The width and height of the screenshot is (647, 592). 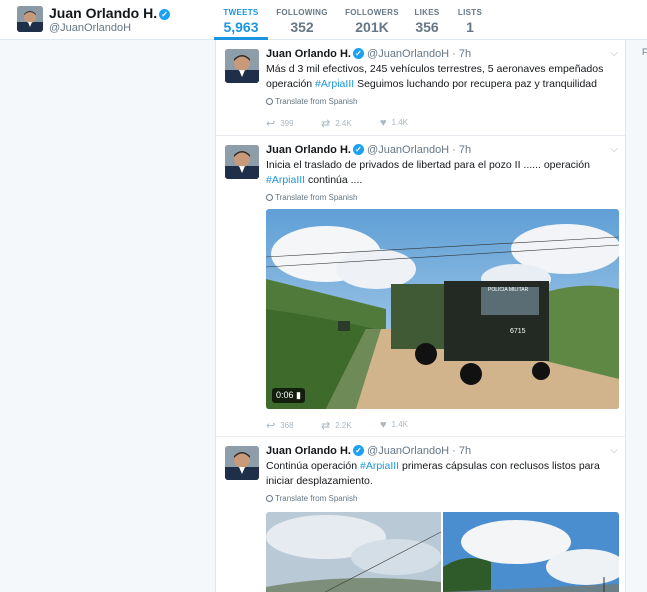 I want to click on video-duration: 0:06 ▮, so click(x=288, y=395).